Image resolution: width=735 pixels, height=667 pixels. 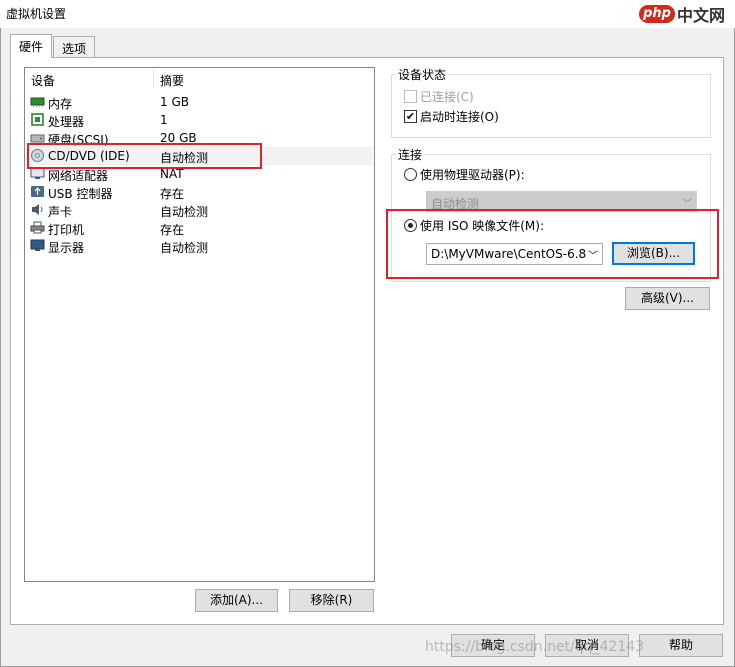 What do you see at coordinates (66, 248) in the screenshot?
I see `device-name: 显示器` at bounding box center [66, 248].